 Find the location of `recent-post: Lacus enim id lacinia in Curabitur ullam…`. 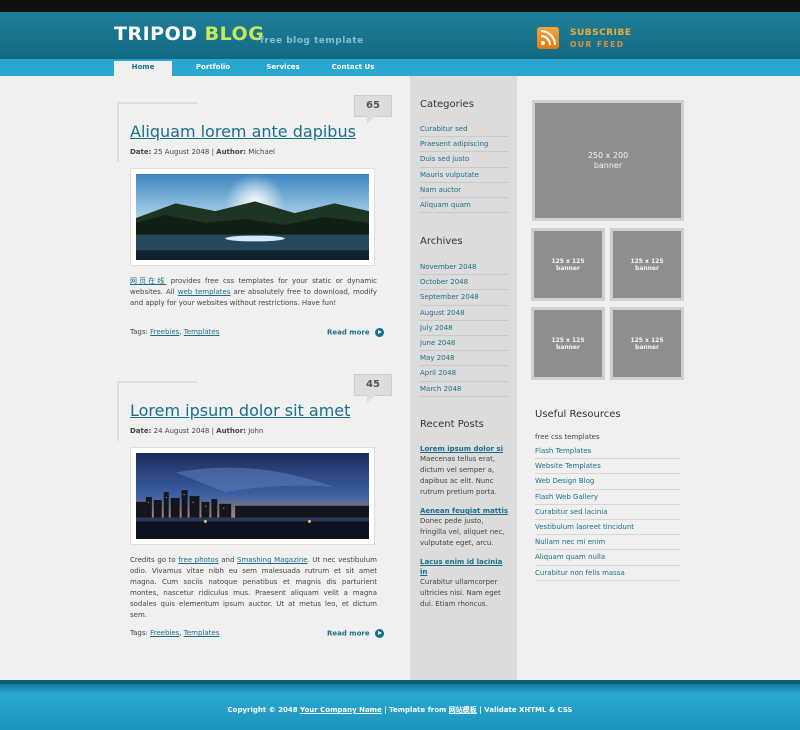

recent-post: Lacus enim id lacinia in Curabitur ullam… is located at coordinates (464, 583).